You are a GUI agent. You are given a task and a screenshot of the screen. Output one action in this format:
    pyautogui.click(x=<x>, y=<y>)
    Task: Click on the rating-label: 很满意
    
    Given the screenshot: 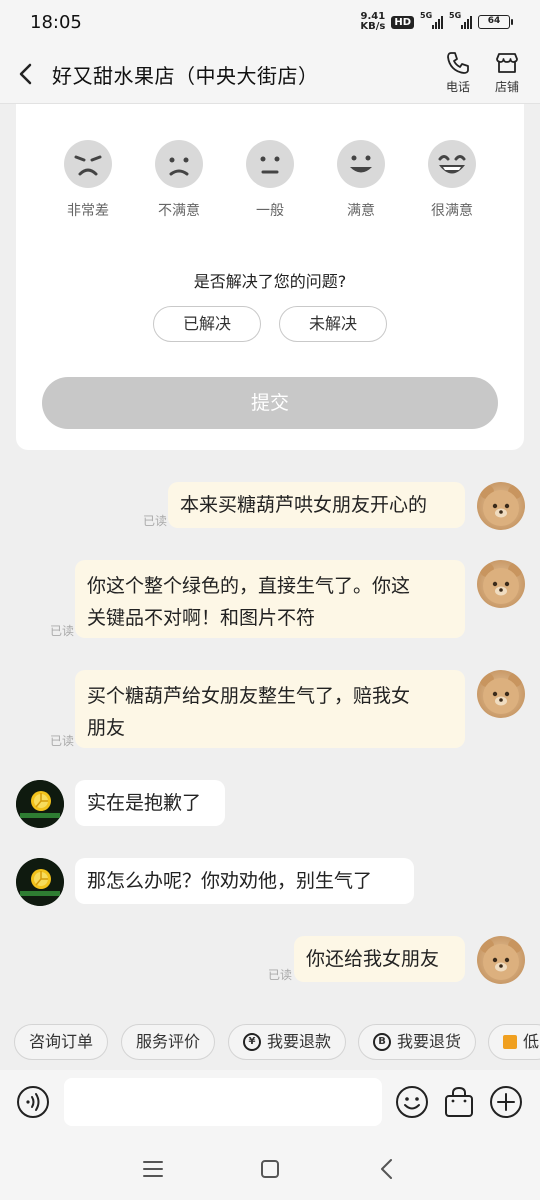 What is the action you would take?
    pyautogui.click(x=452, y=211)
    